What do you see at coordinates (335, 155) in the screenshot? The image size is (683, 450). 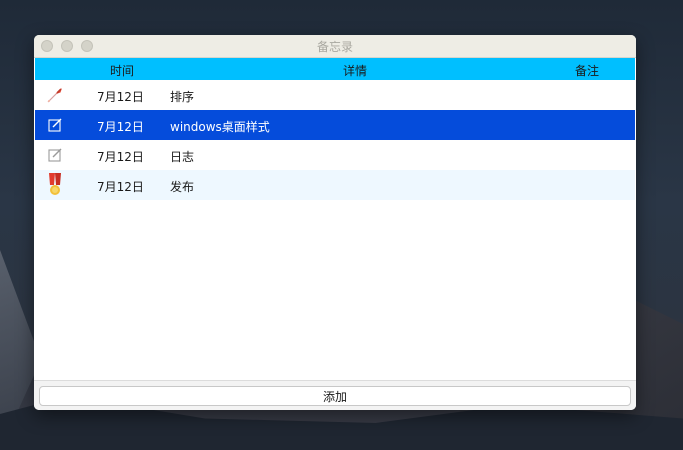 I see `table-row: 7月12日 日志` at bounding box center [335, 155].